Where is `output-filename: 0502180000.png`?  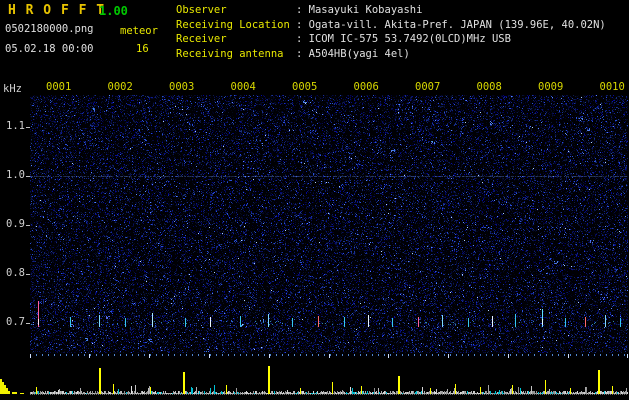 output-filename: 0502180000.png is located at coordinates (49, 29).